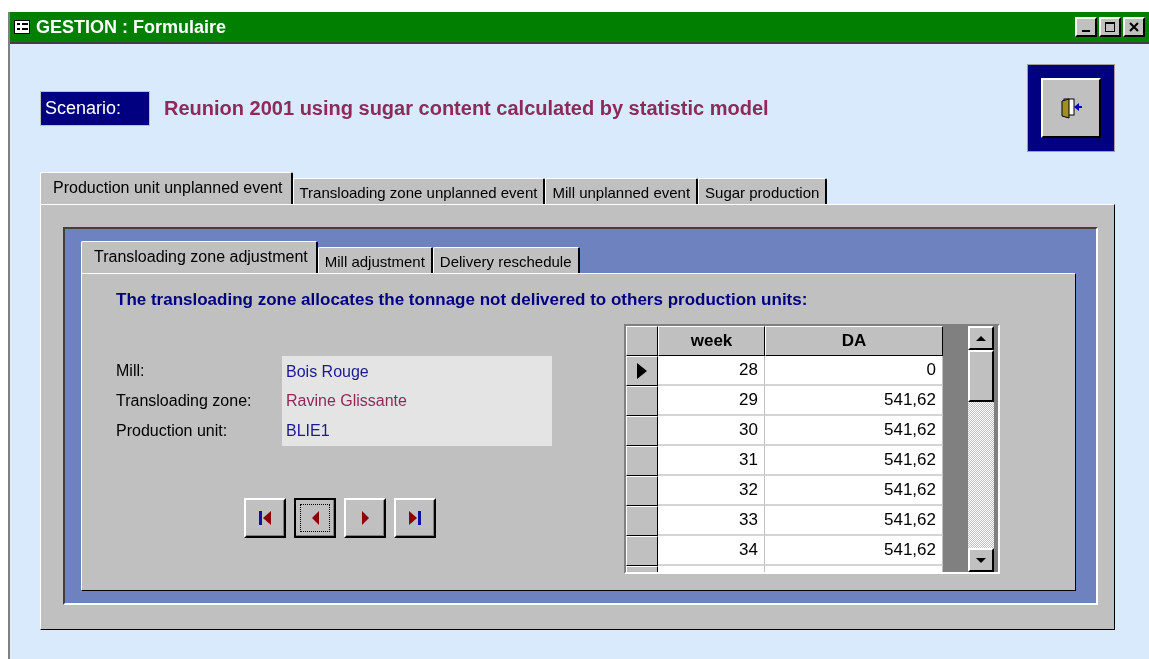 This screenshot has height=659, width=1149. Describe the element at coordinates (417, 401) in the screenshot. I see `field-value: Ravine Glissante` at that location.